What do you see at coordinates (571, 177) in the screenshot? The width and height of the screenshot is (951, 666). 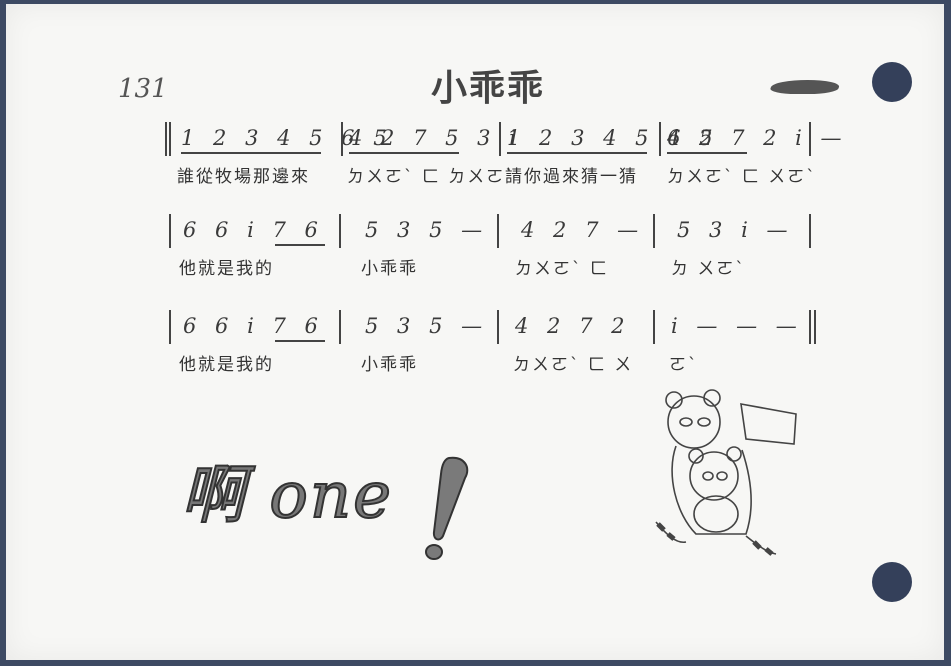 I see `lyric-text: 請你過來猜一猜` at bounding box center [571, 177].